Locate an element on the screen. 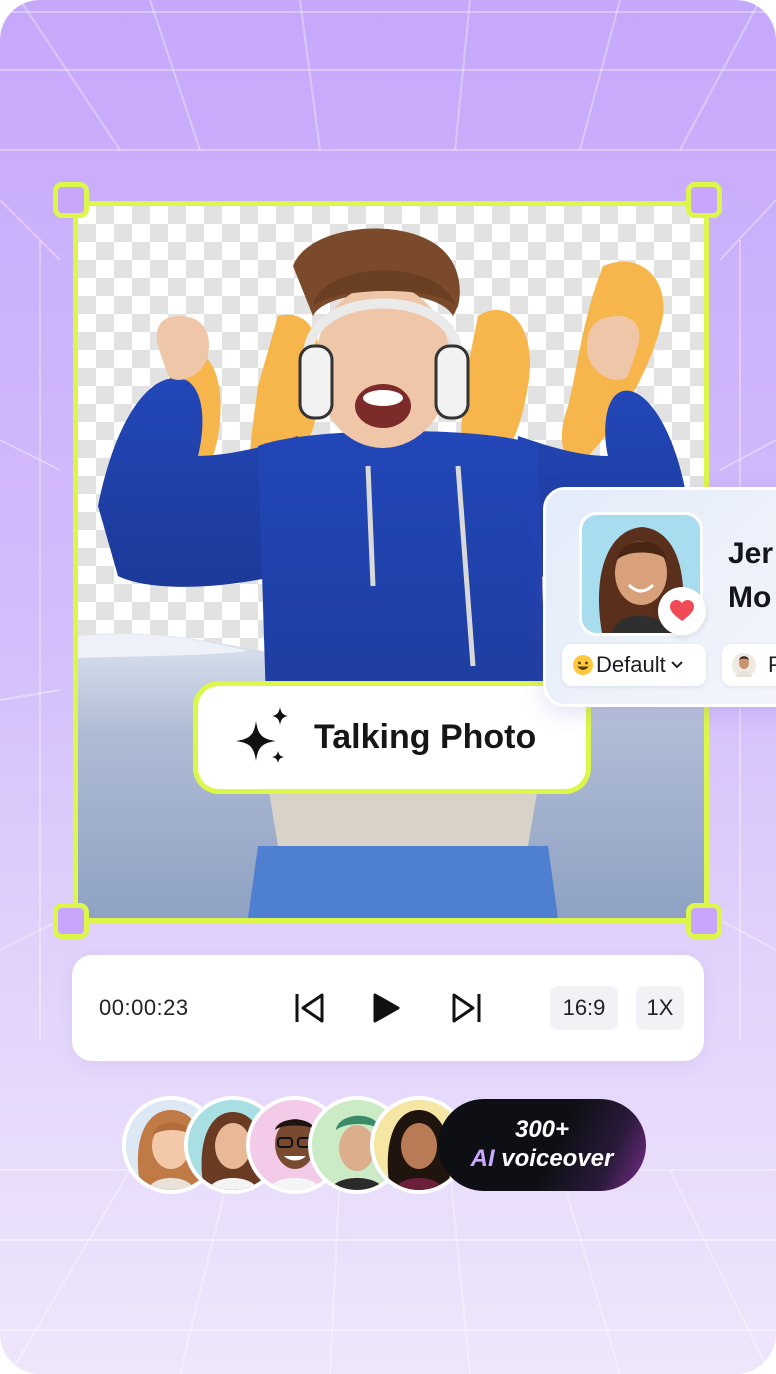 The height and width of the screenshot is (1374, 776). skip-back-icon is located at coordinates (310, 1008).